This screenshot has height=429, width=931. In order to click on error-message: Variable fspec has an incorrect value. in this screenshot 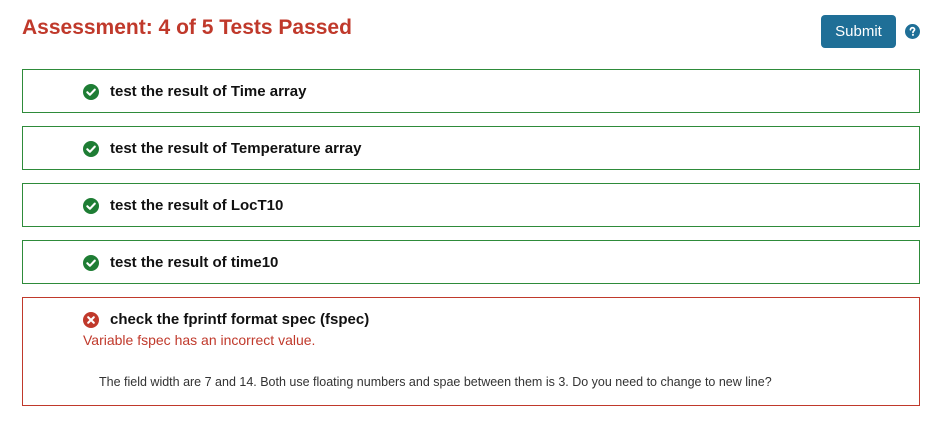, I will do `click(199, 340)`.